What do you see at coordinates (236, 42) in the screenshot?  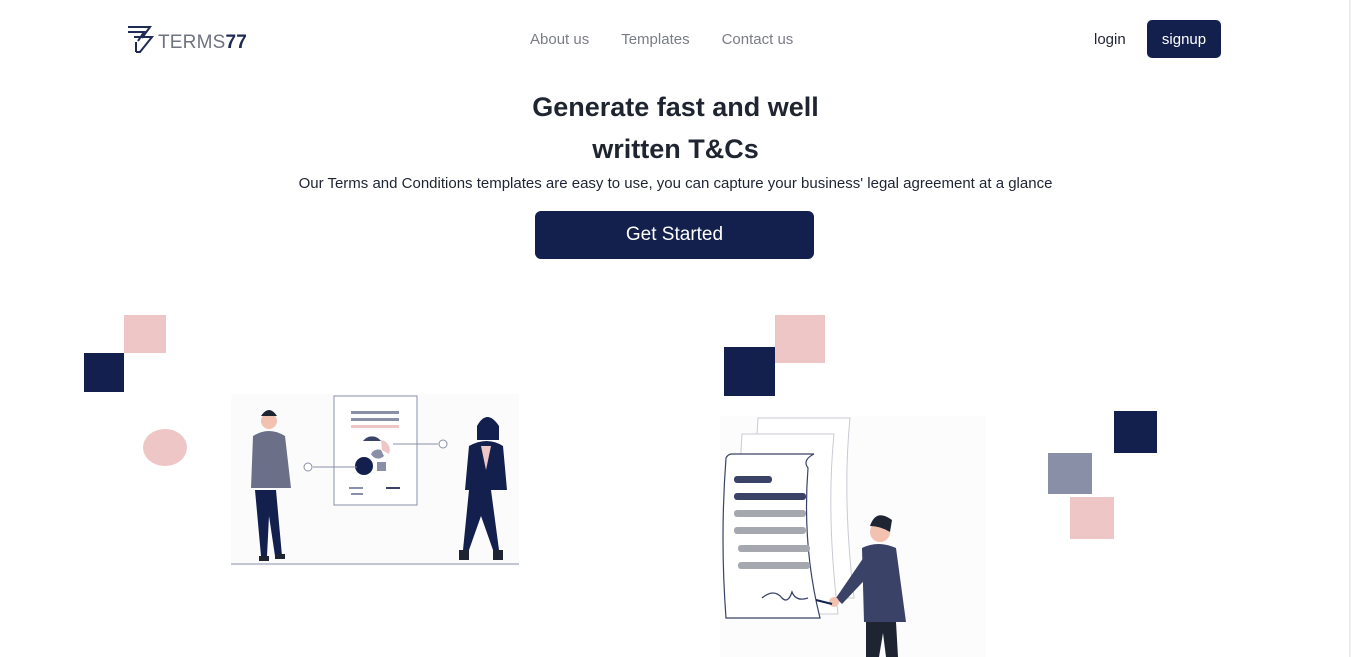 I see `brand-name-suffix: 77` at bounding box center [236, 42].